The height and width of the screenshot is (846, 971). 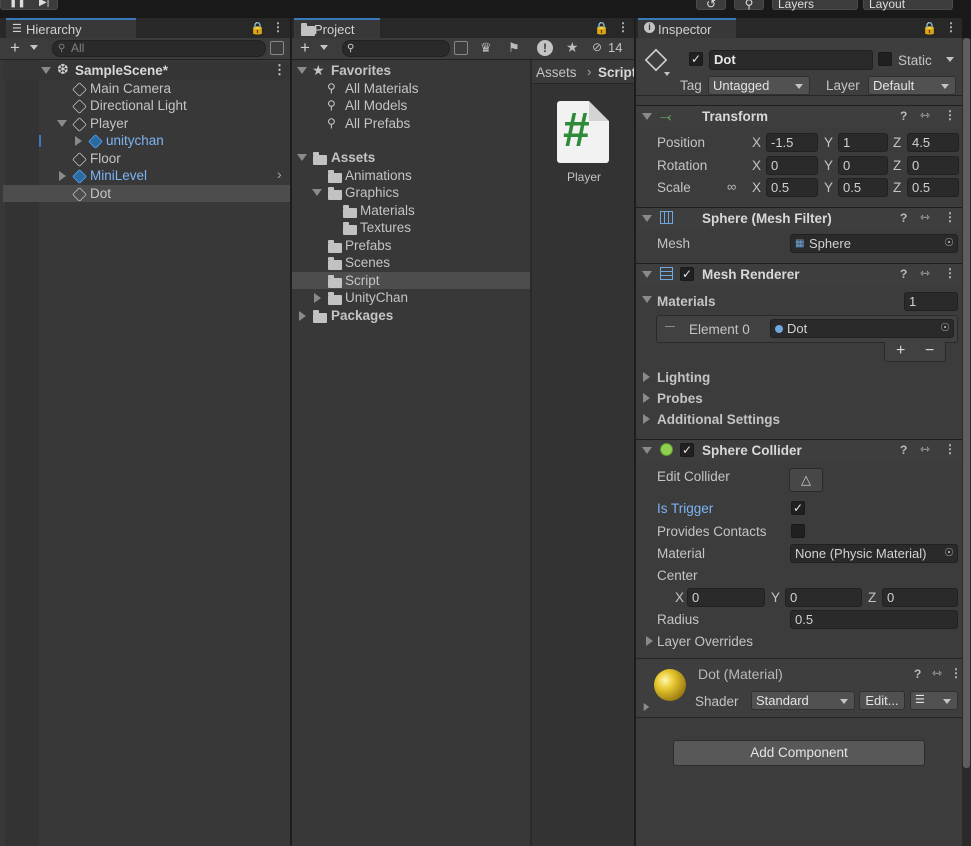 What do you see at coordinates (929, 351) in the screenshot?
I see `remove-element-button: −` at bounding box center [929, 351].